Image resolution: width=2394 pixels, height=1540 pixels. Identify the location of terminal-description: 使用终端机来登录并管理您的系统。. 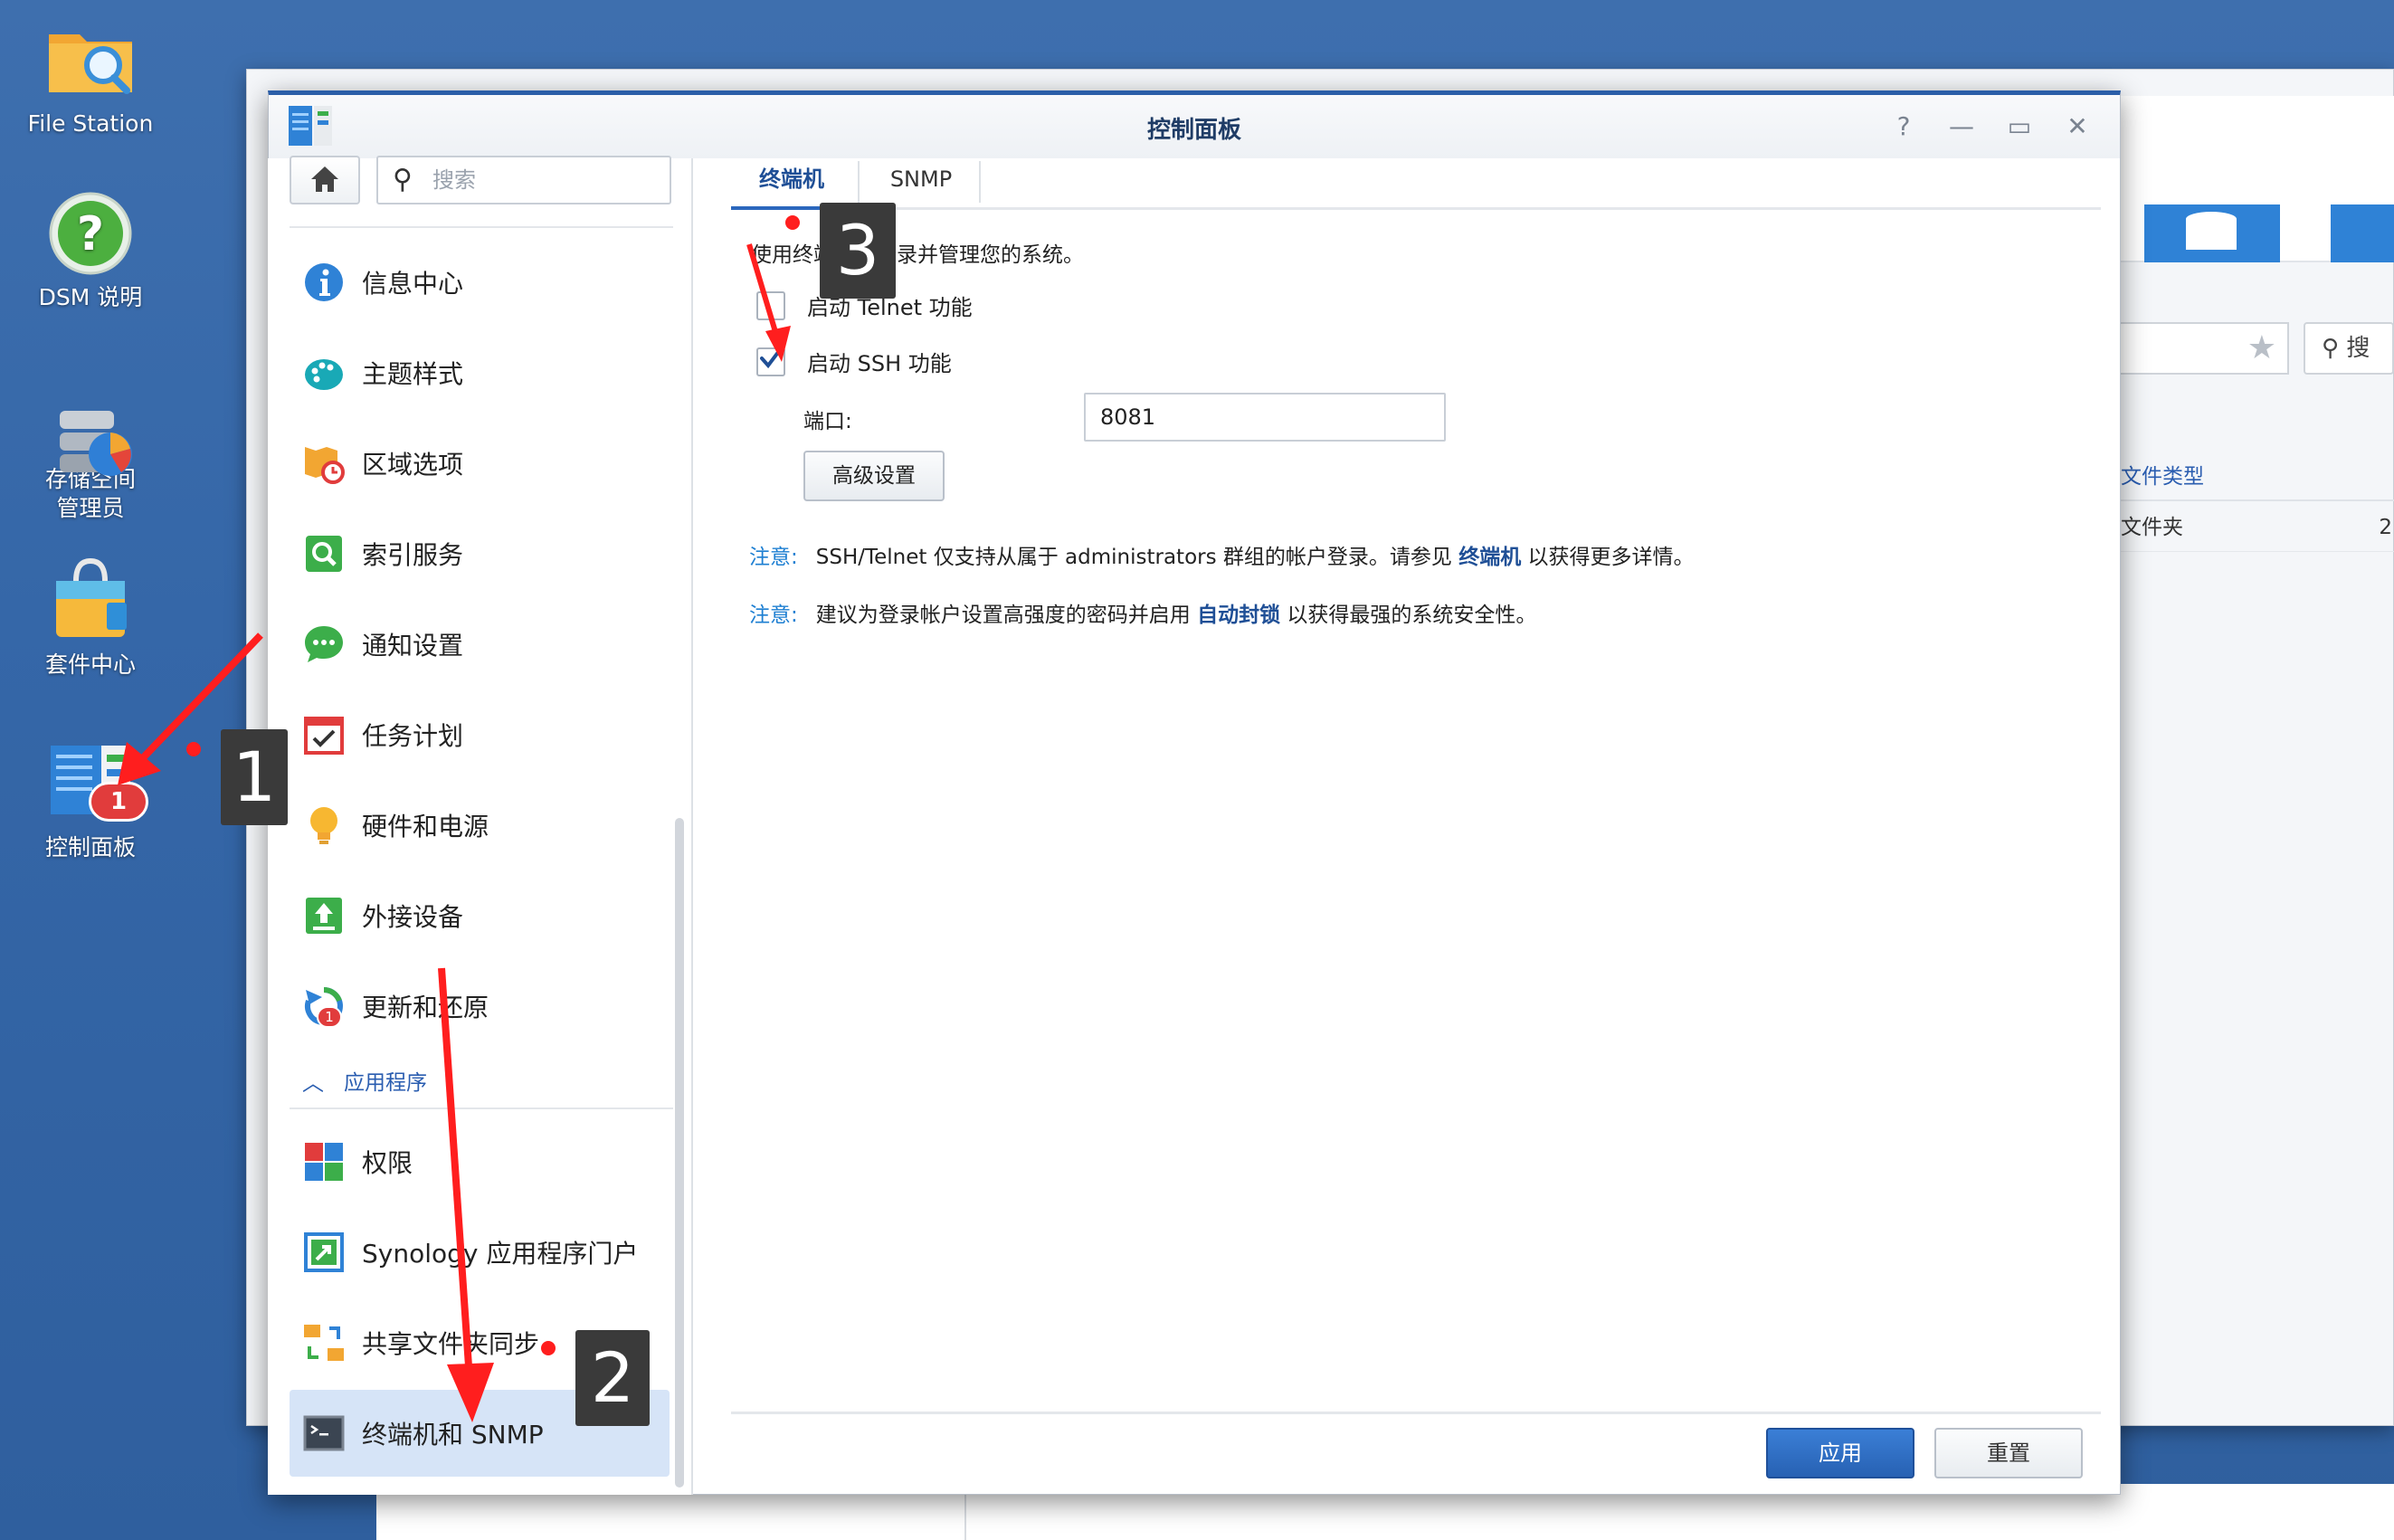
(918, 255).